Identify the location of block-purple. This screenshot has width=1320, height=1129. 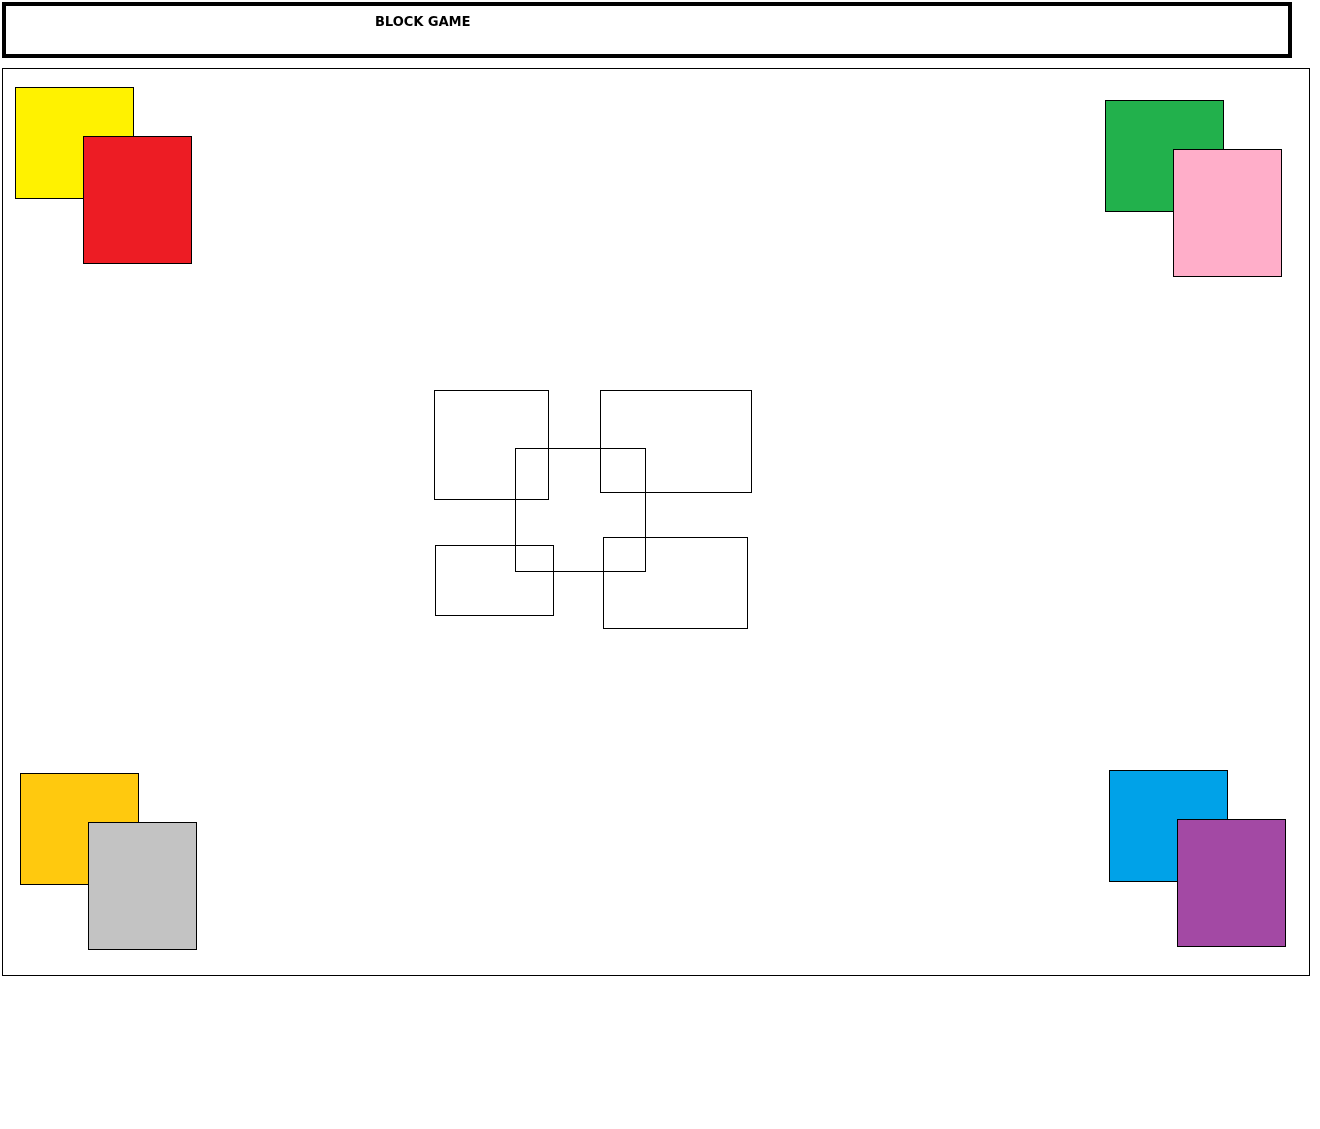
(1231, 883).